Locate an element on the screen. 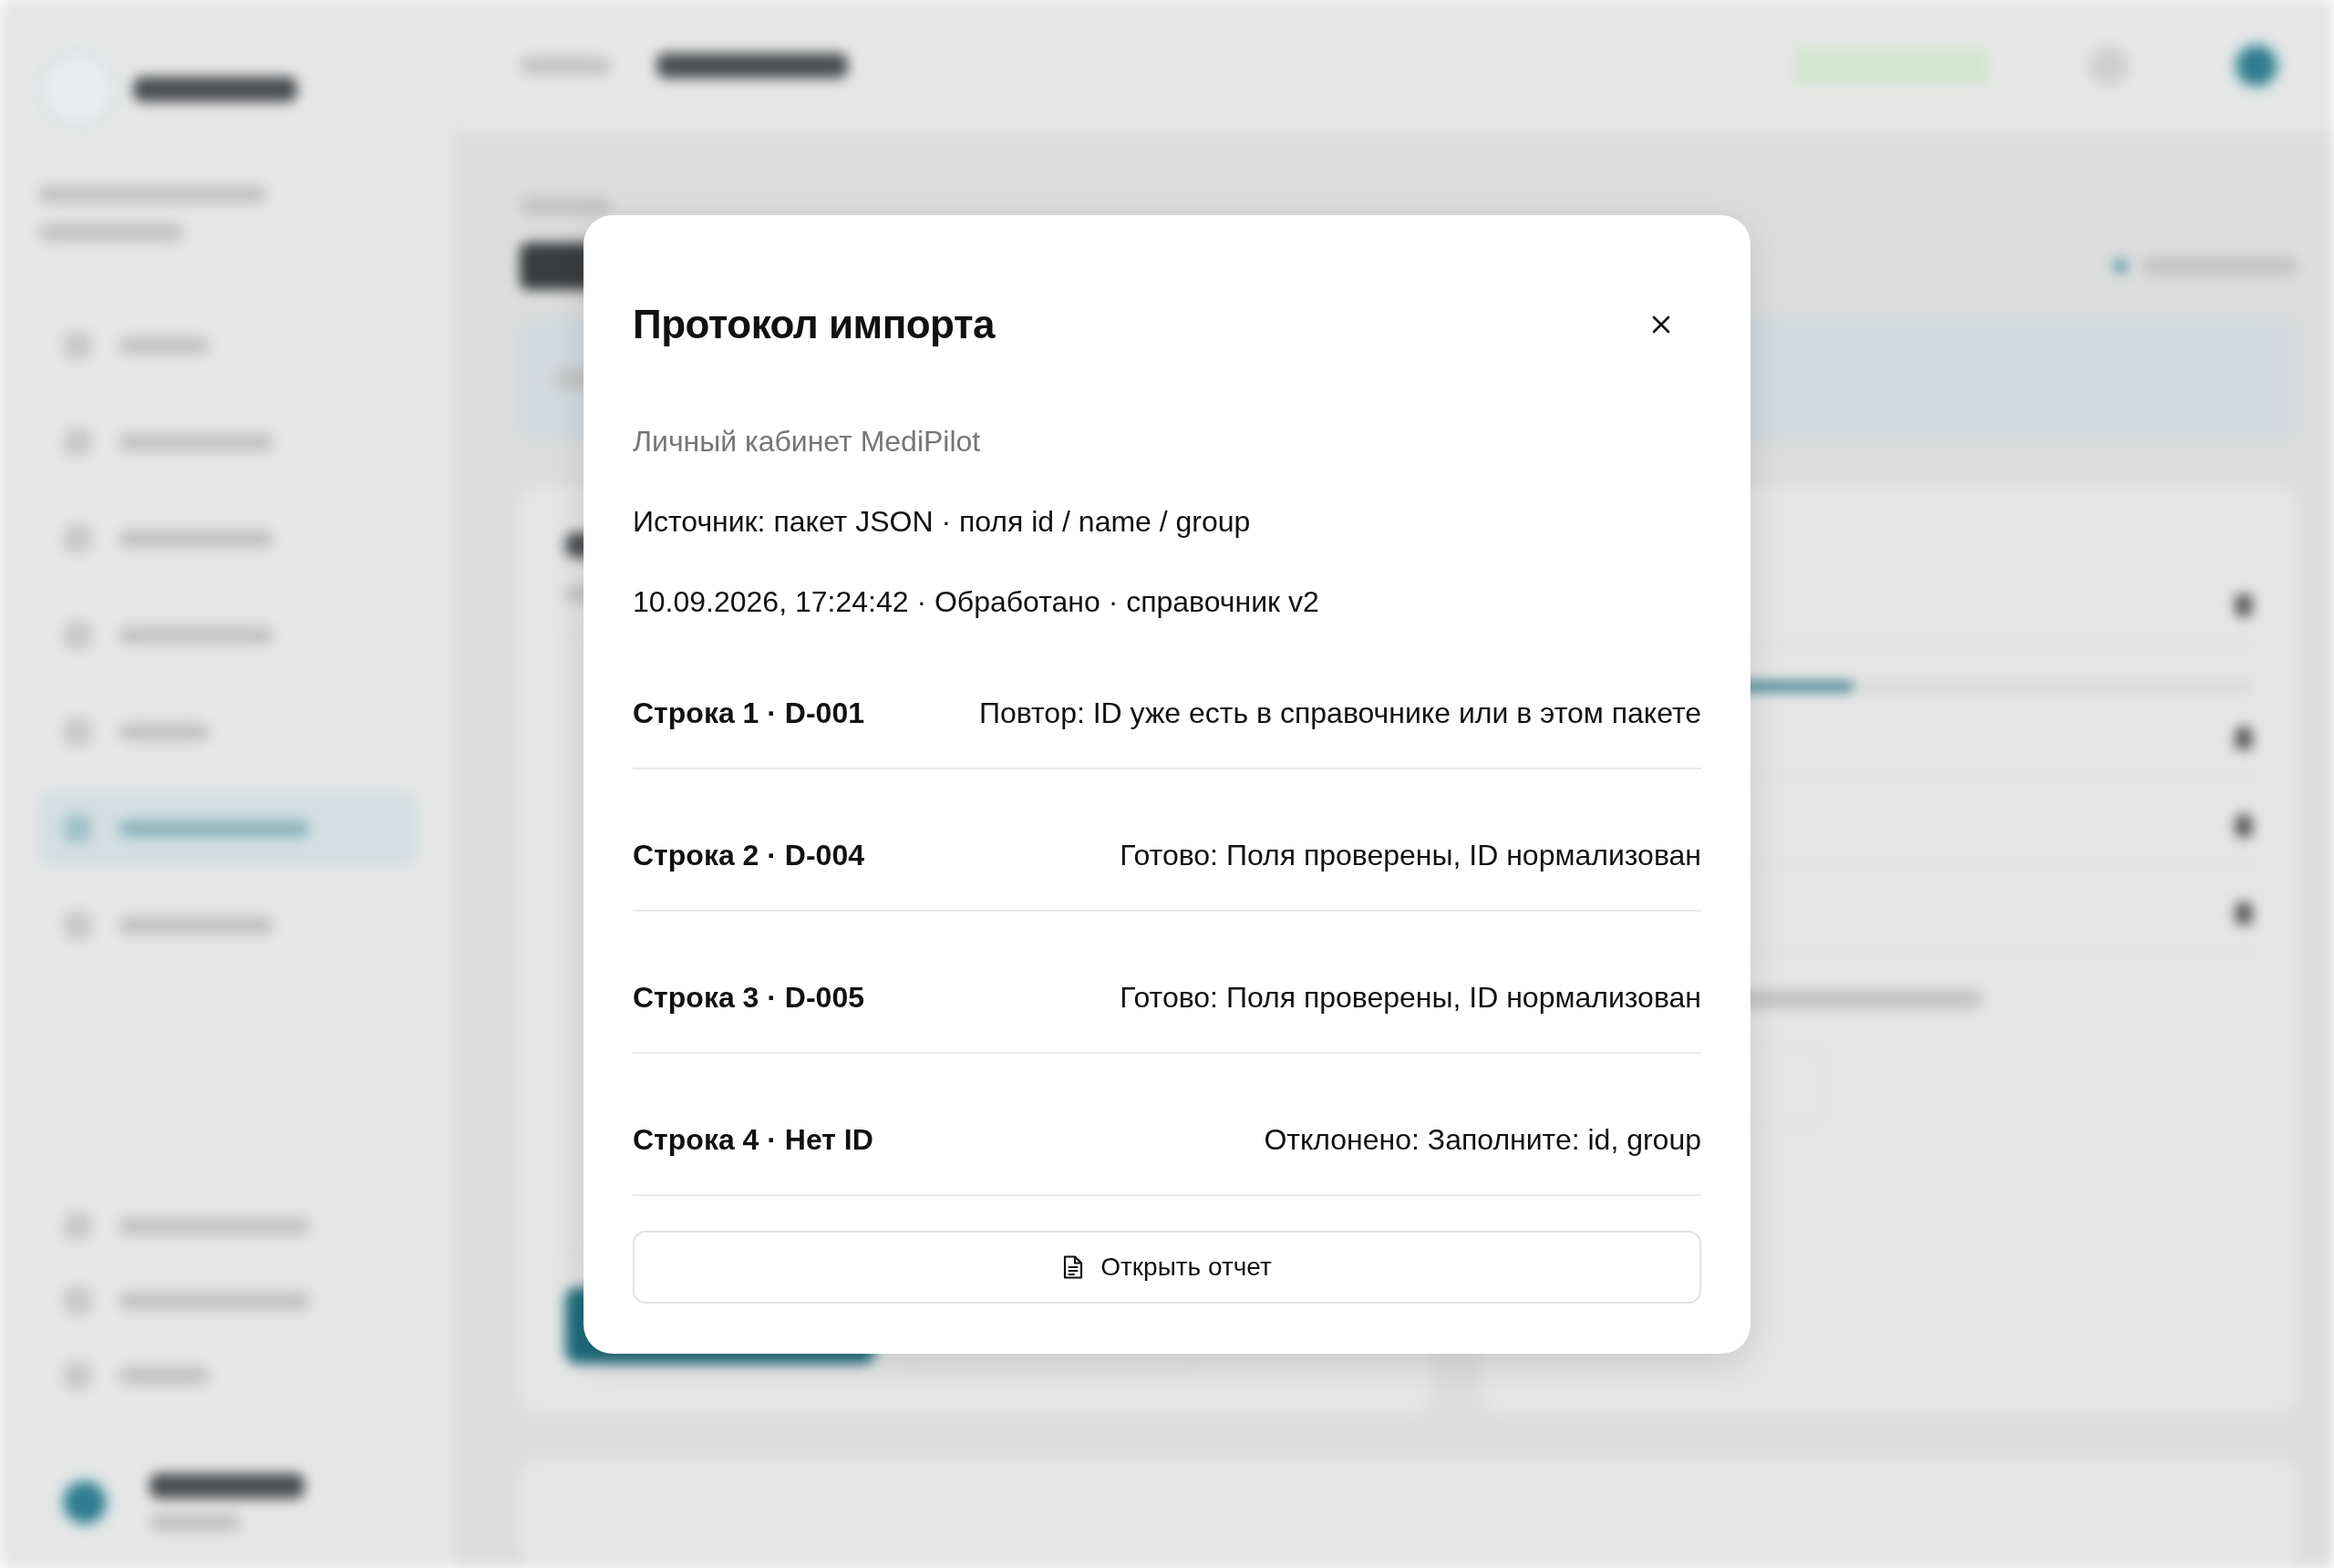 This screenshot has height=1568, width=2334. row-label: Строка 4 · Нет ID is located at coordinates (753, 1139).